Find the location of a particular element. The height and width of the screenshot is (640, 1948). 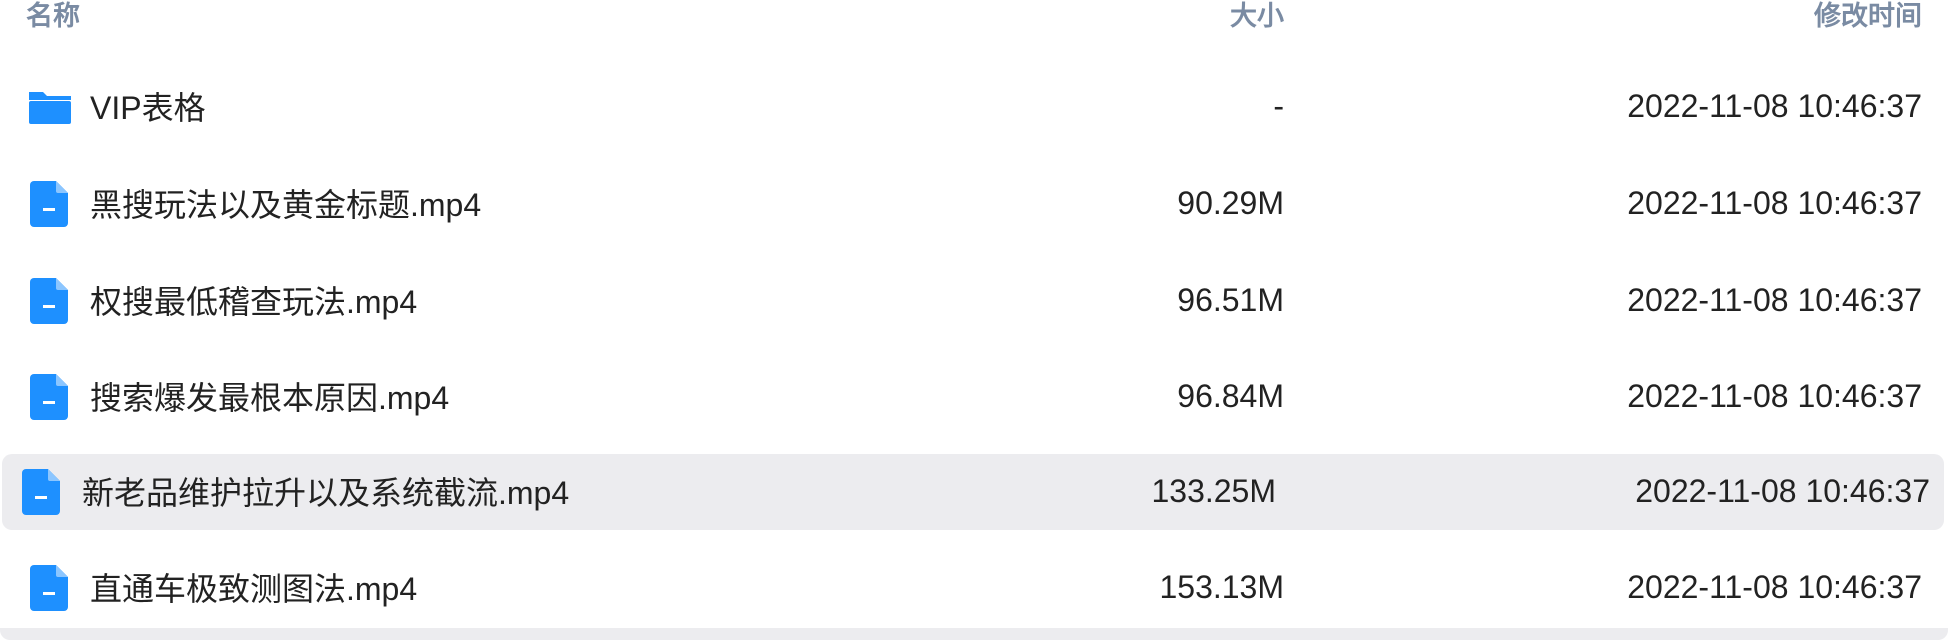

file-size: - is located at coordinates (1278, 105).